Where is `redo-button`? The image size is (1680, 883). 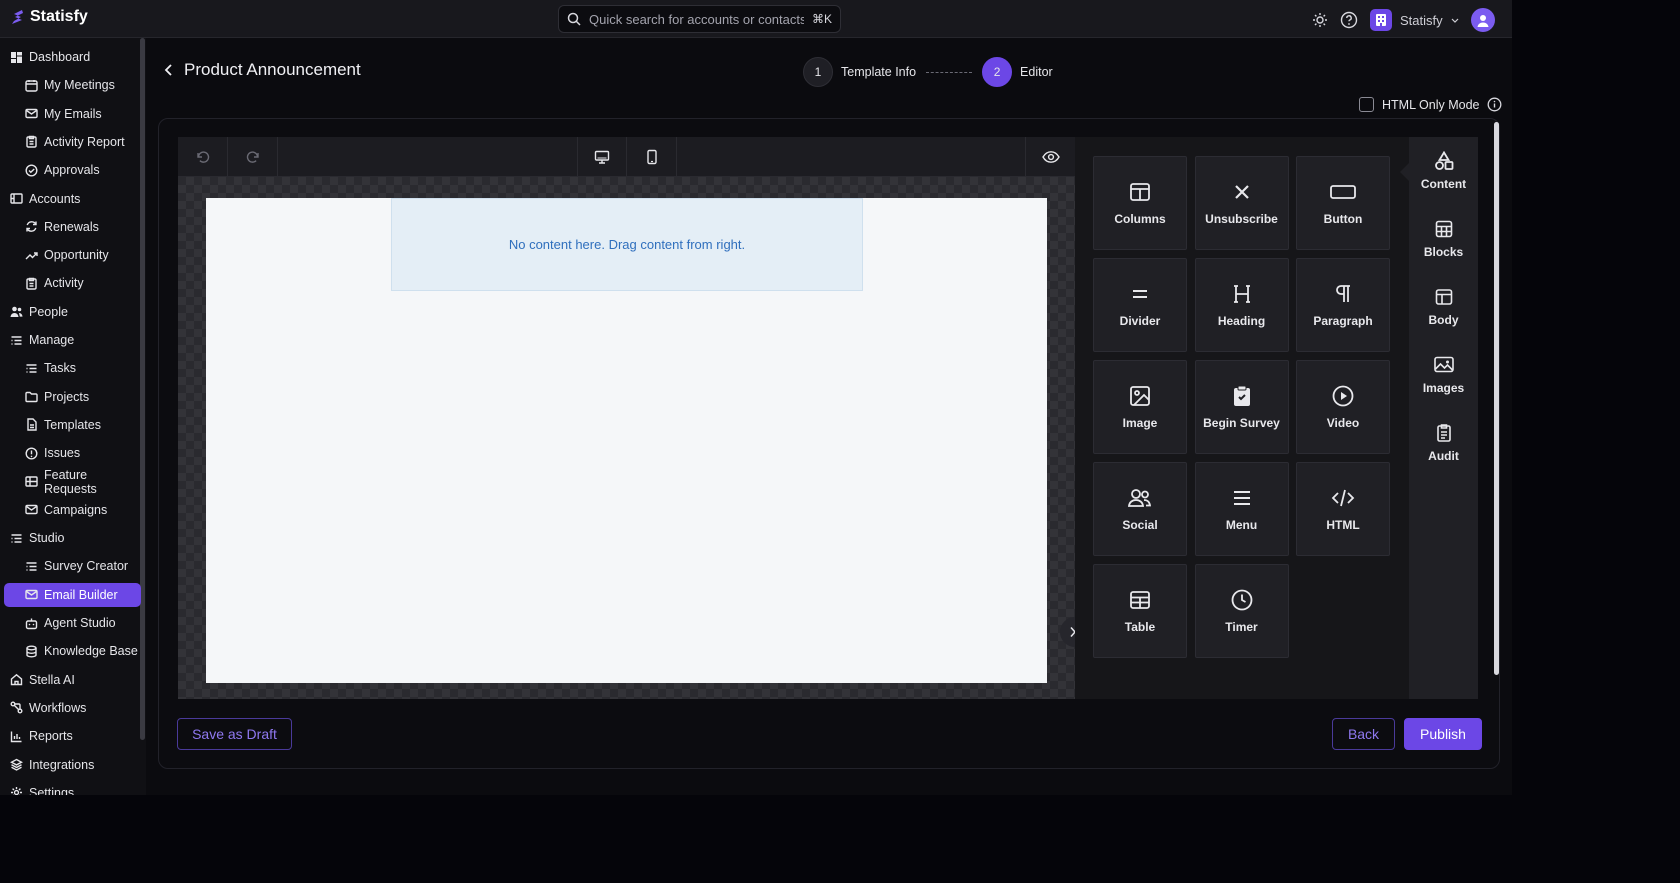
redo-button is located at coordinates (253, 157).